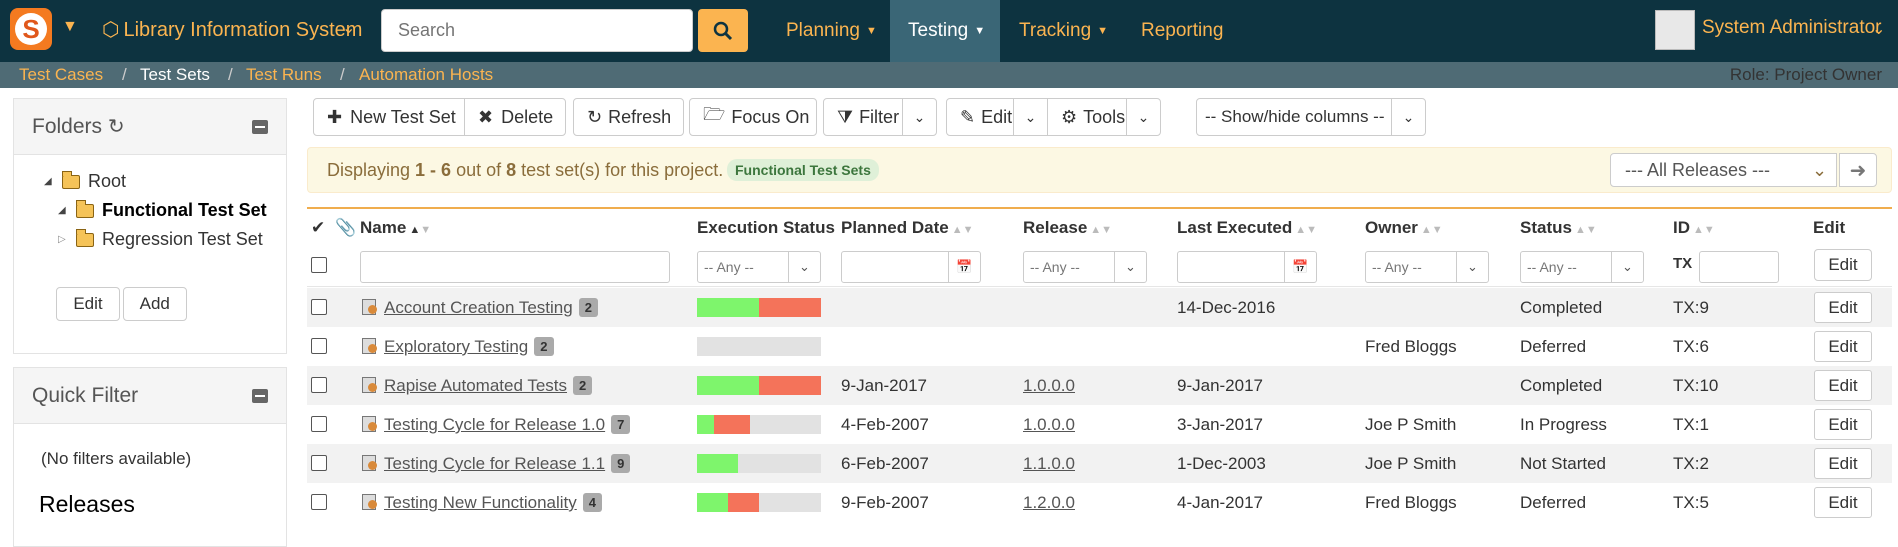  Describe the element at coordinates (1182, 31) in the screenshot. I see `nav-reporting: Reporting` at that location.